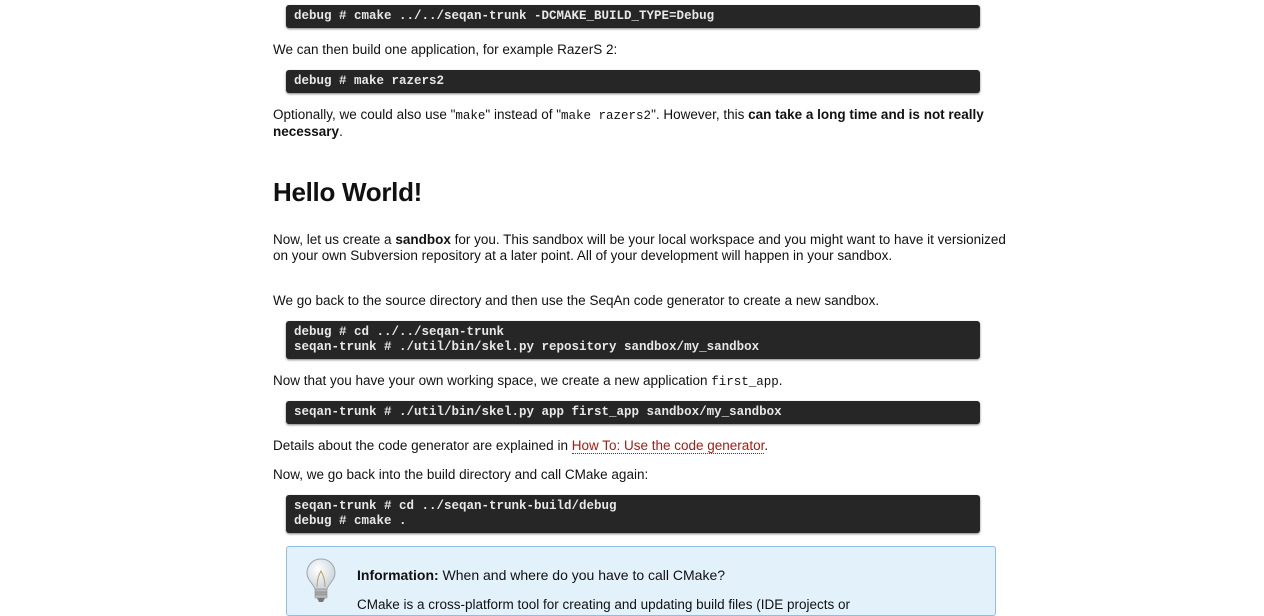 This screenshot has width=1264, height=616. Describe the element at coordinates (633, 81) in the screenshot. I see `code-block-make-razers2: debug # make razers2` at that location.